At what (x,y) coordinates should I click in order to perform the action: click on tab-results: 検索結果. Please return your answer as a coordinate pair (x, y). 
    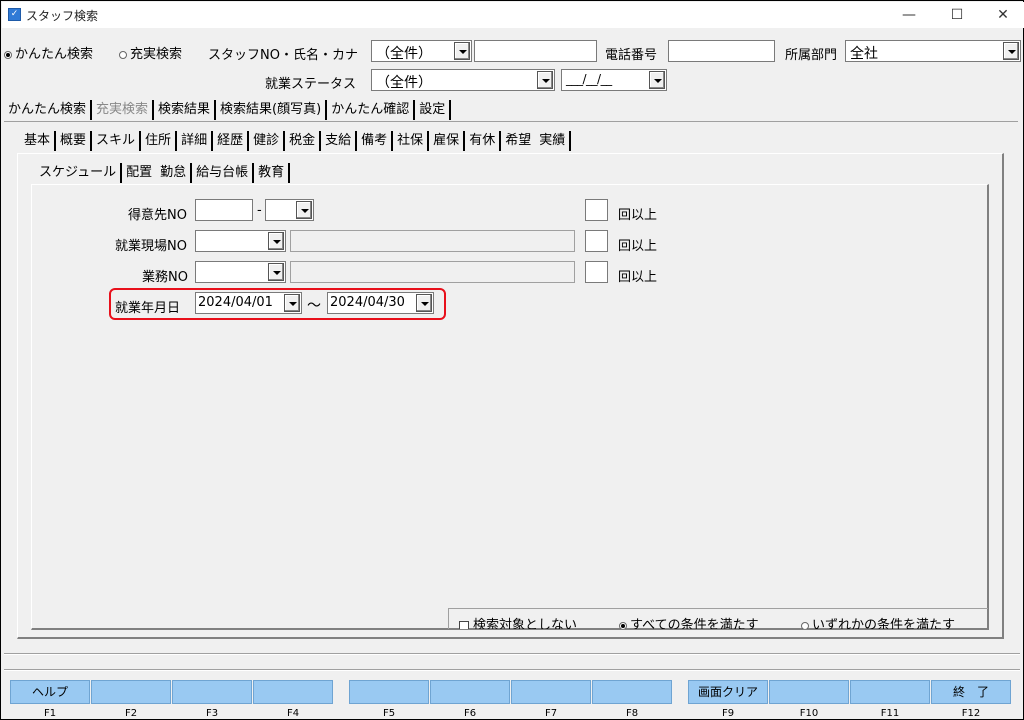
    Looking at the image, I should click on (185, 110).